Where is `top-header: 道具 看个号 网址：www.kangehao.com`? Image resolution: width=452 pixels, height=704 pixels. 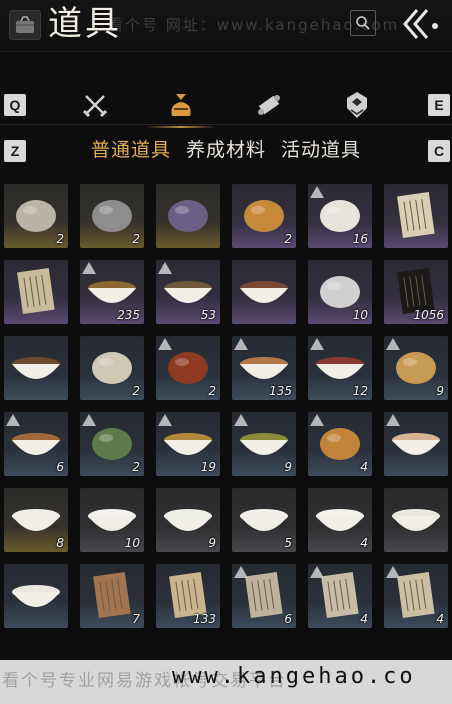
top-header: 道具 看个号 网址：www.kangehao.com is located at coordinates (226, 26).